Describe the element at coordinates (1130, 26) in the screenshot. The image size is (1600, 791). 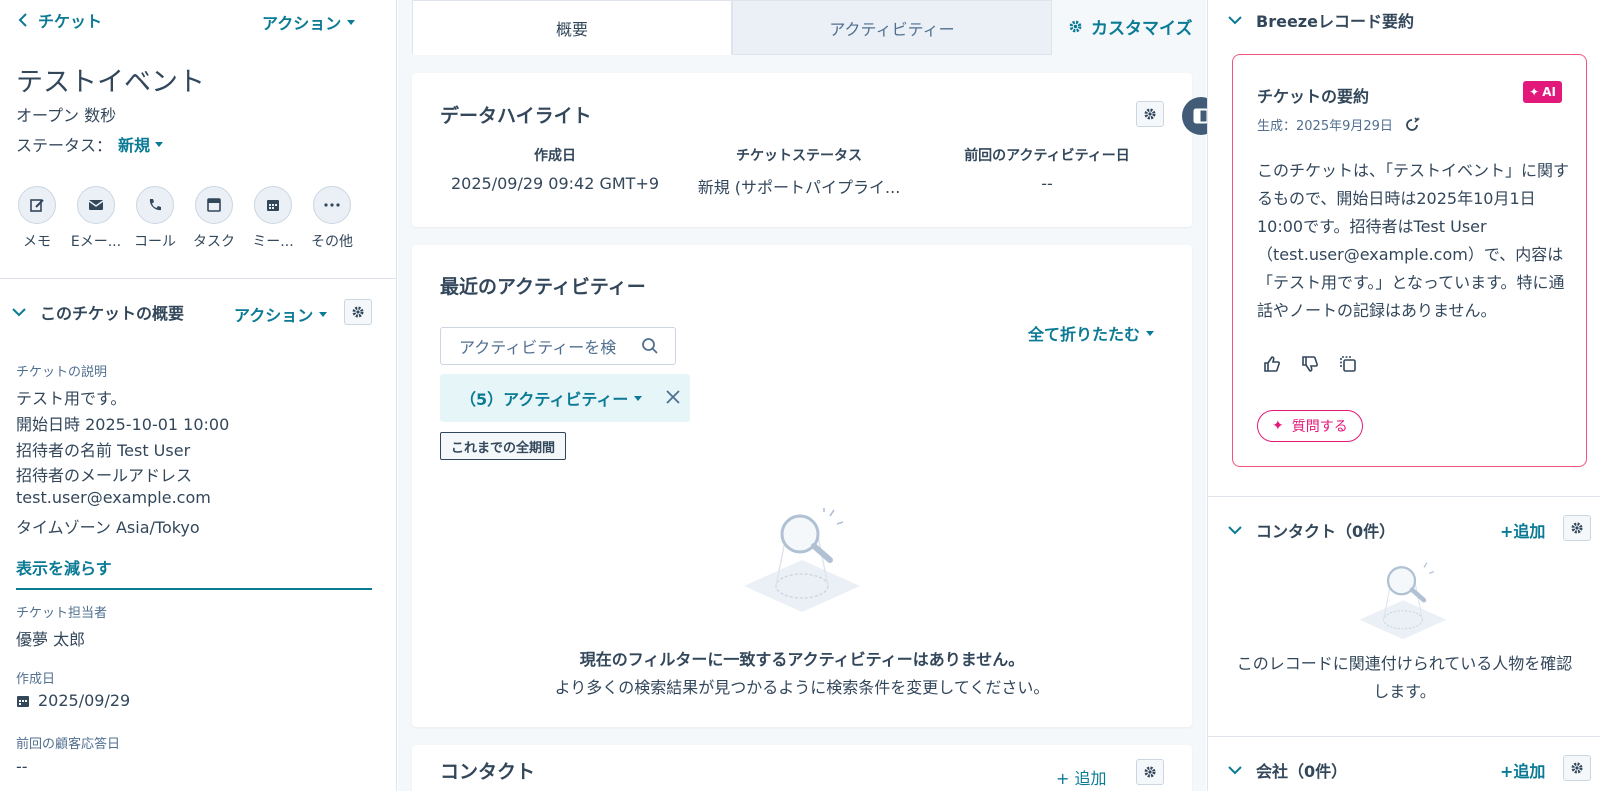
I see `customize-button: カスタマイズ` at that location.